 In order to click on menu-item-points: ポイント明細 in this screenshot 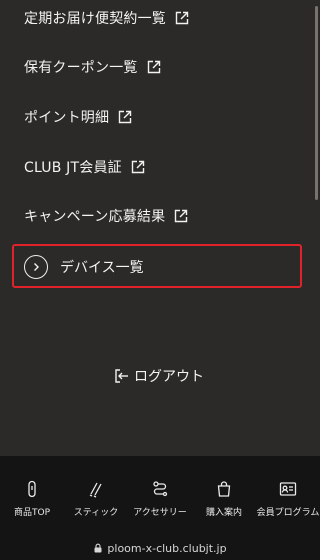, I will do `click(78, 117)`.